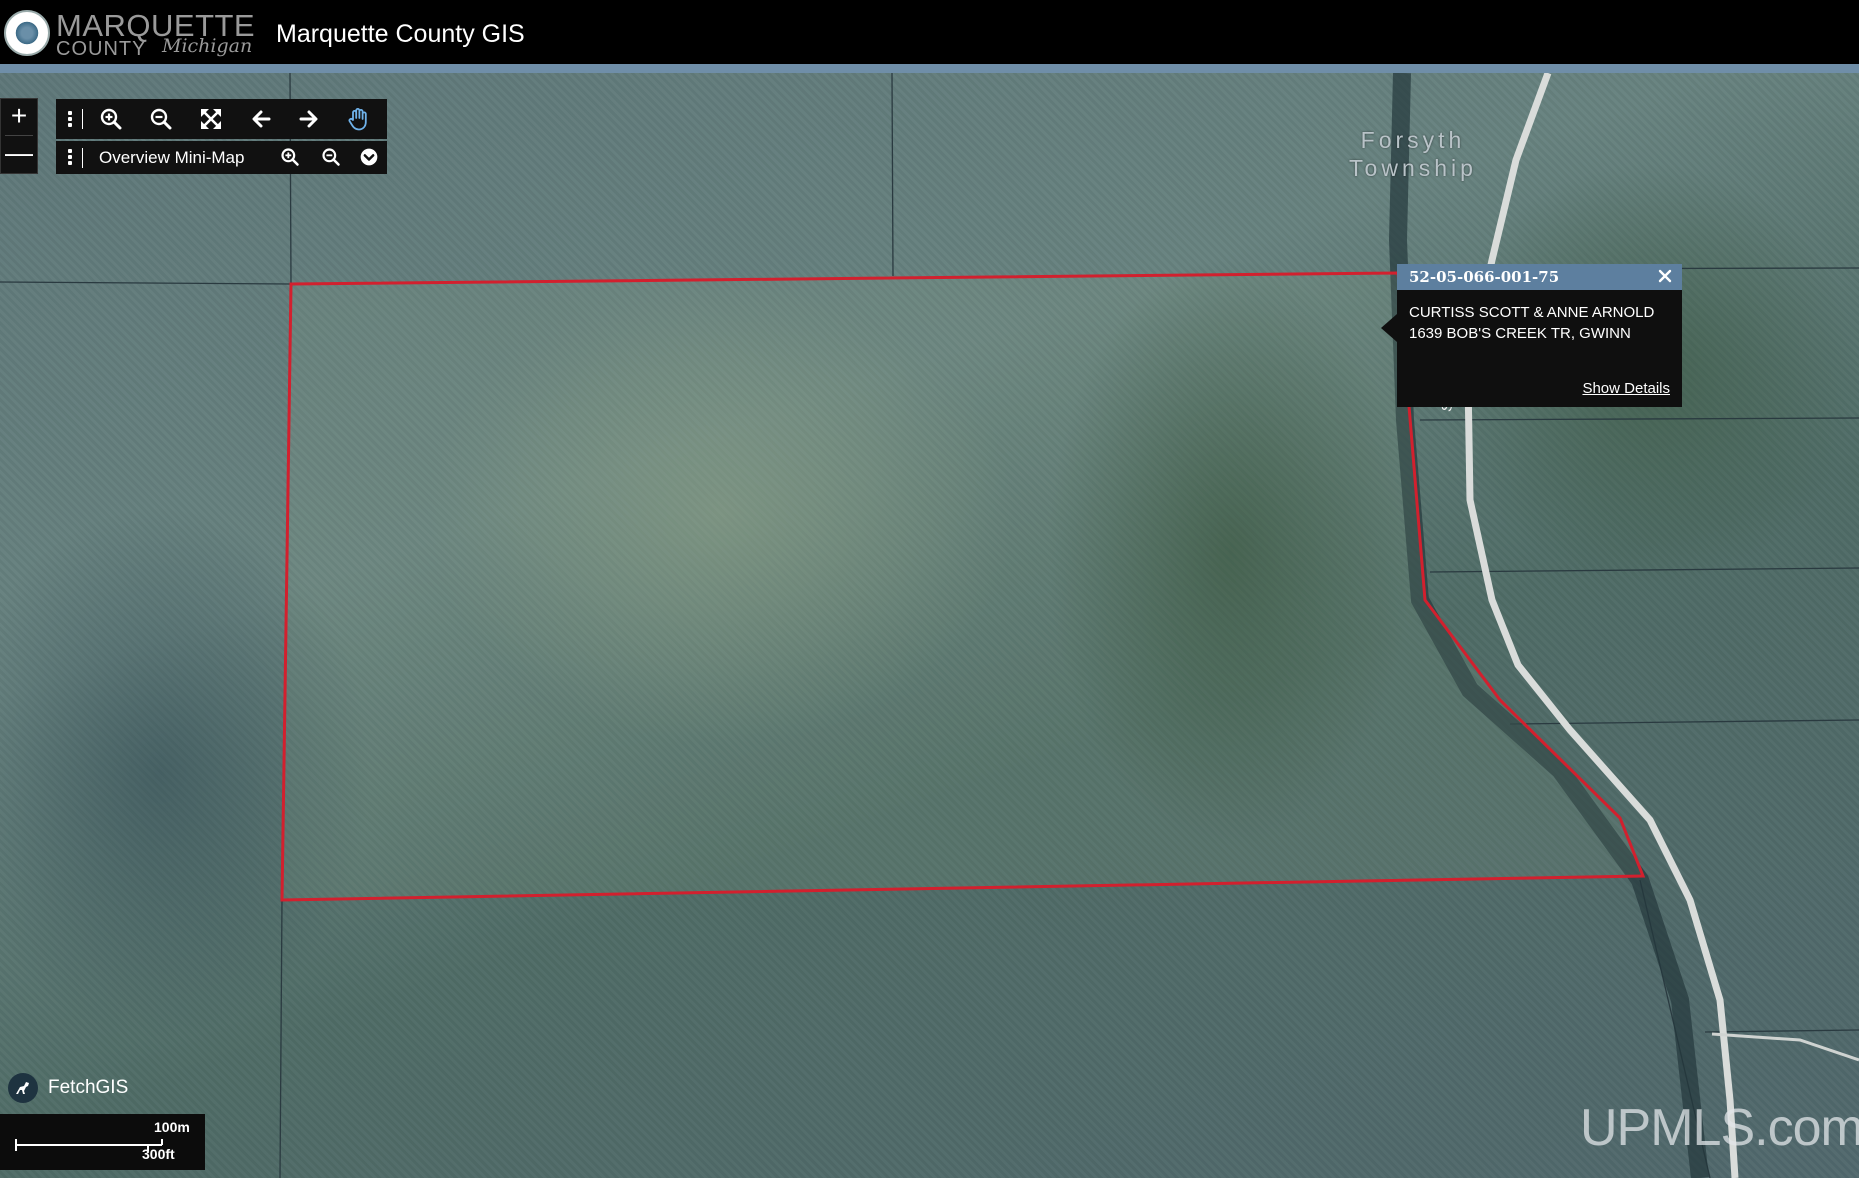 The image size is (1859, 1178). Describe the element at coordinates (1413, 168) in the screenshot. I see `township-label: Township` at that location.